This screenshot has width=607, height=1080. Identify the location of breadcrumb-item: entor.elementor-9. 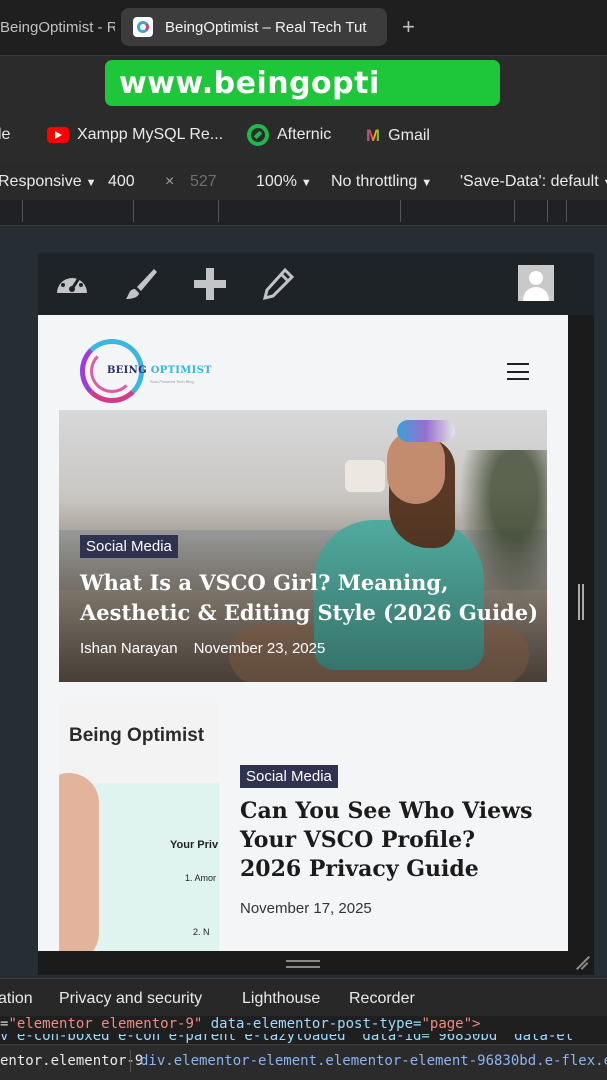
(71, 1061).